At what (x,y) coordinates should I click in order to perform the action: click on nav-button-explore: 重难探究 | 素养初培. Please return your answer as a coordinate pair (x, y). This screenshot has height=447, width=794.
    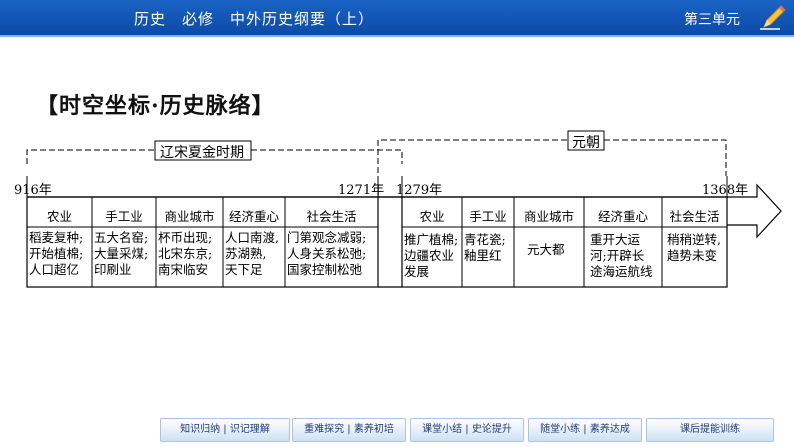
    Looking at the image, I should click on (349, 430).